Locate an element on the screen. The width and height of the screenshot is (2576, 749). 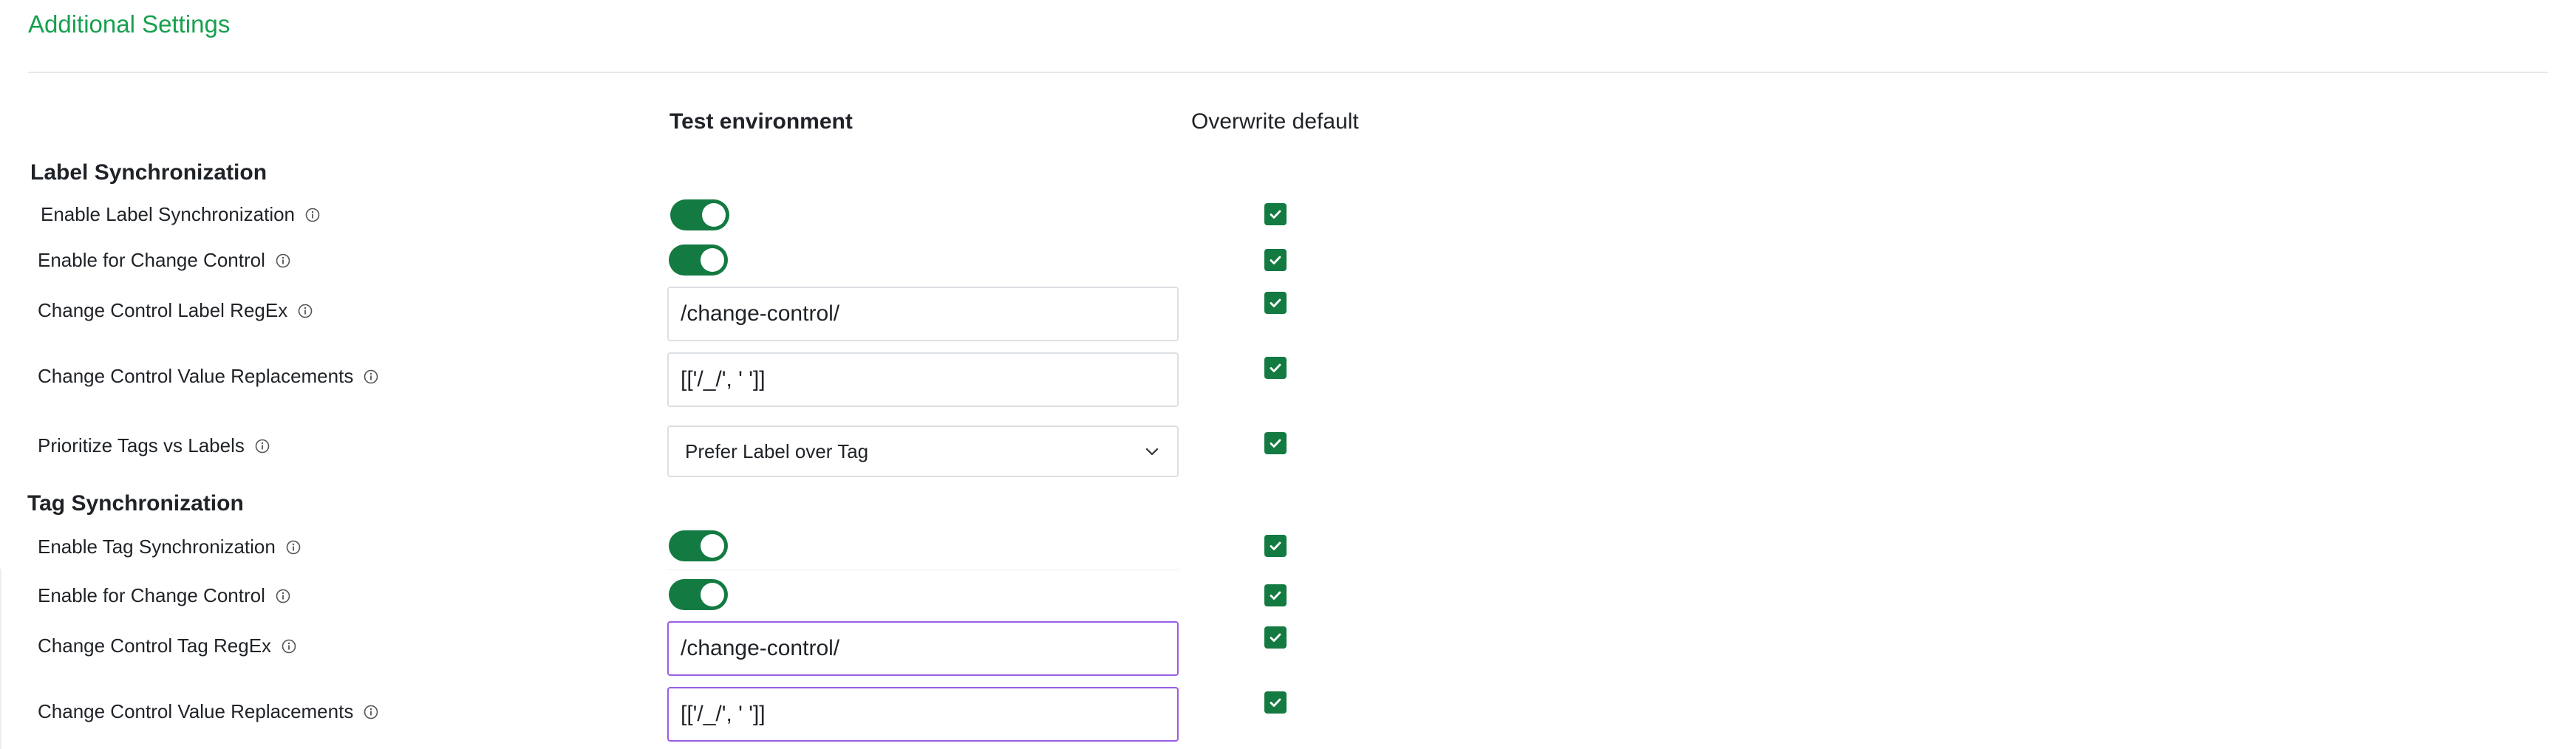
checkbox-overwrite-label-regex is located at coordinates (1275, 303).